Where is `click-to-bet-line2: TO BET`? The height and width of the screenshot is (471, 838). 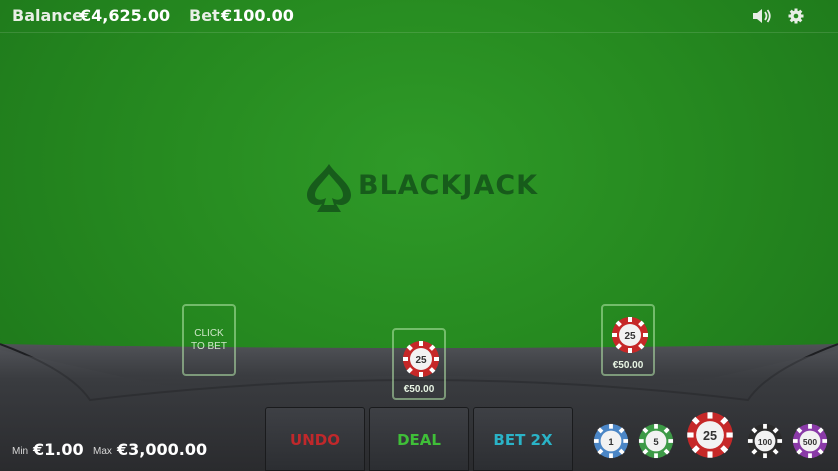
click-to-bet-line2: TO BET is located at coordinates (209, 346).